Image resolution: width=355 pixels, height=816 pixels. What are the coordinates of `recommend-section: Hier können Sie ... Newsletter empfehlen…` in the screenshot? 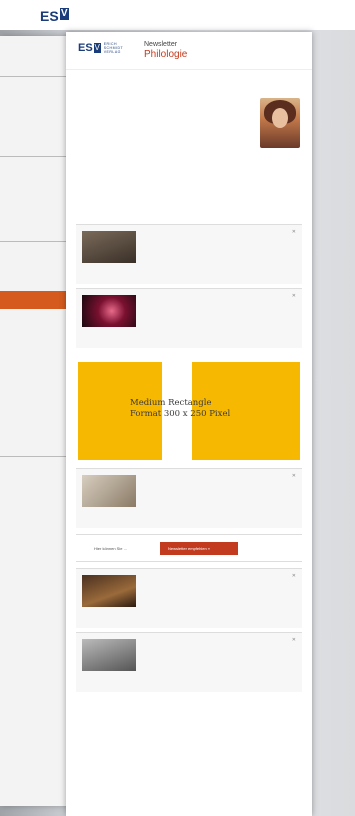 It's located at (189, 548).